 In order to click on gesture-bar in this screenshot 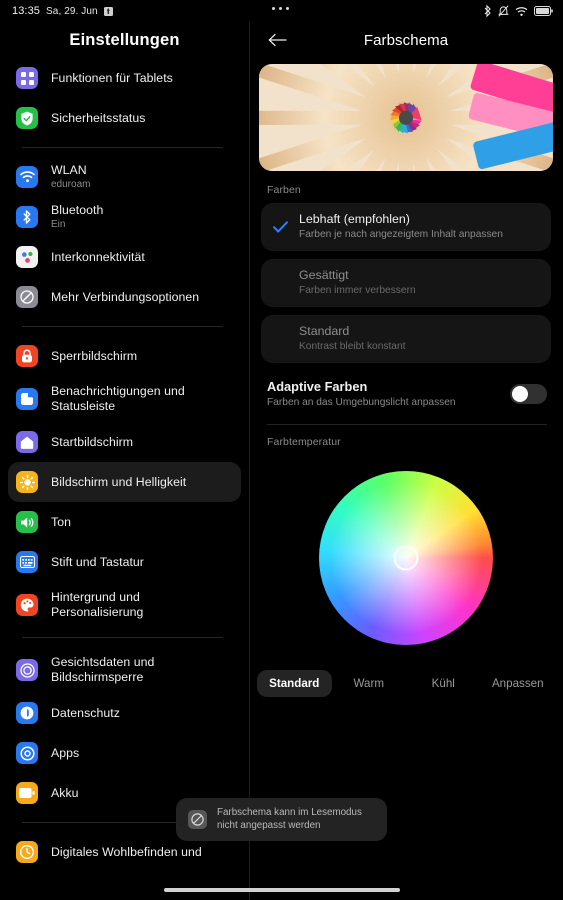, I will do `click(282, 890)`.